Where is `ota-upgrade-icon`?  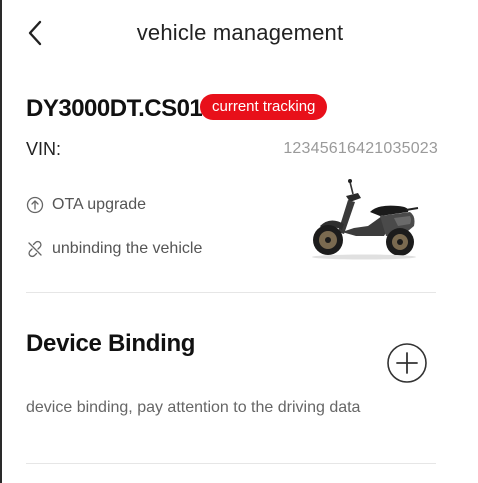
ota-upgrade-icon is located at coordinates (35, 205).